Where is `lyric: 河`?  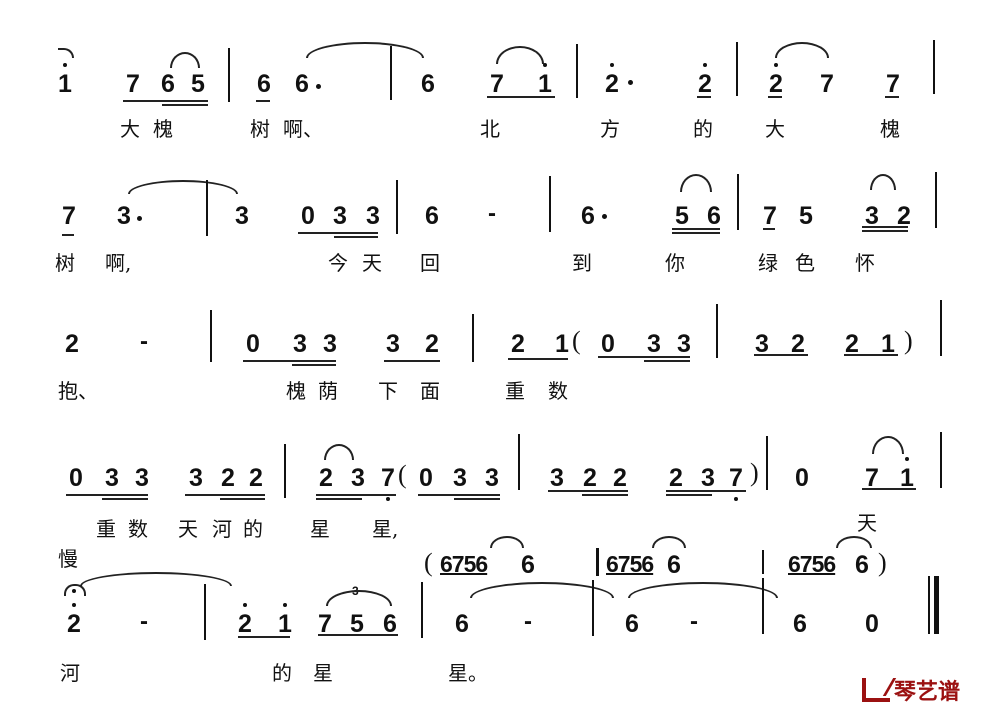 lyric: 河 is located at coordinates (70, 673).